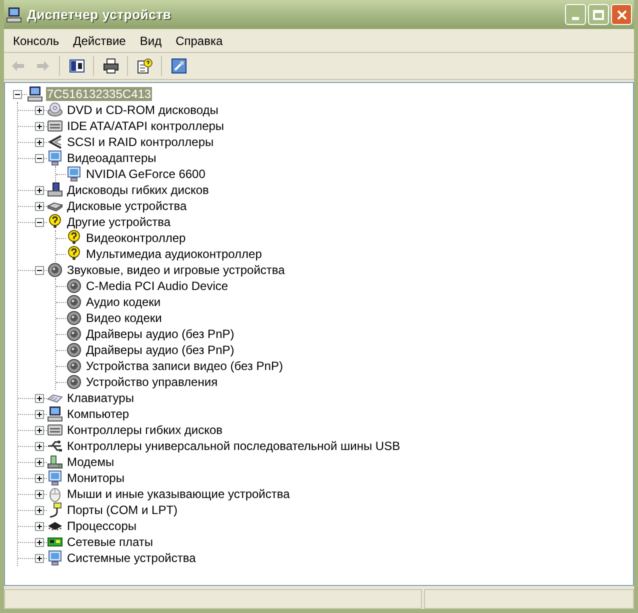 Image resolution: width=638 pixels, height=613 pixels. Describe the element at coordinates (122, 510) in the screenshot. I see `tree-item-label: Порты (COM и LPT)` at that location.